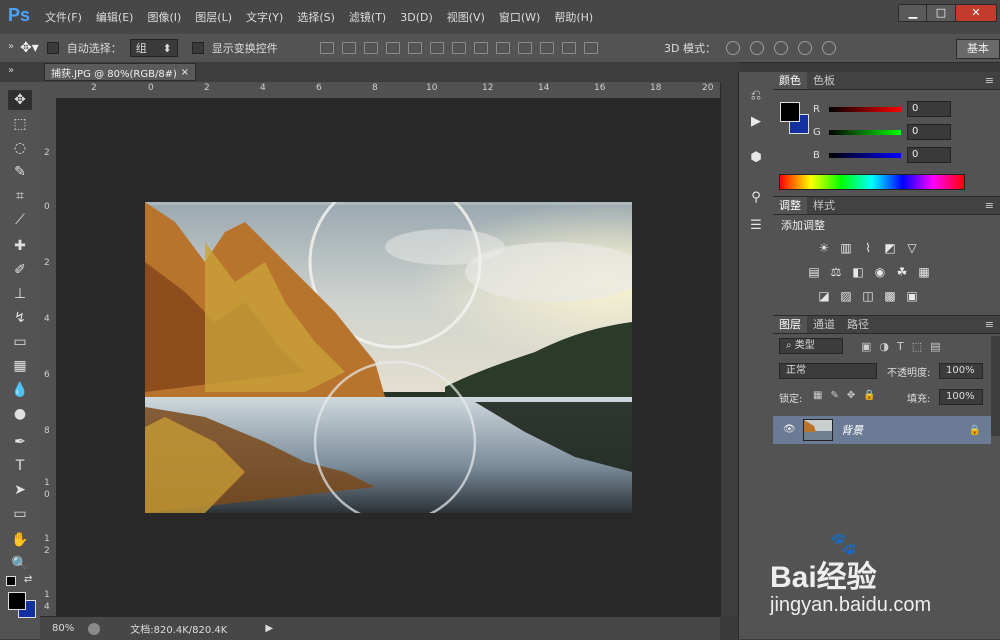 Image resolution: width=1000 pixels, height=640 pixels. What do you see at coordinates (811, 346) in the screenshot?
I see `layer-filter-dropdown: ⌕ 类型` at bounding box center [811, 346].